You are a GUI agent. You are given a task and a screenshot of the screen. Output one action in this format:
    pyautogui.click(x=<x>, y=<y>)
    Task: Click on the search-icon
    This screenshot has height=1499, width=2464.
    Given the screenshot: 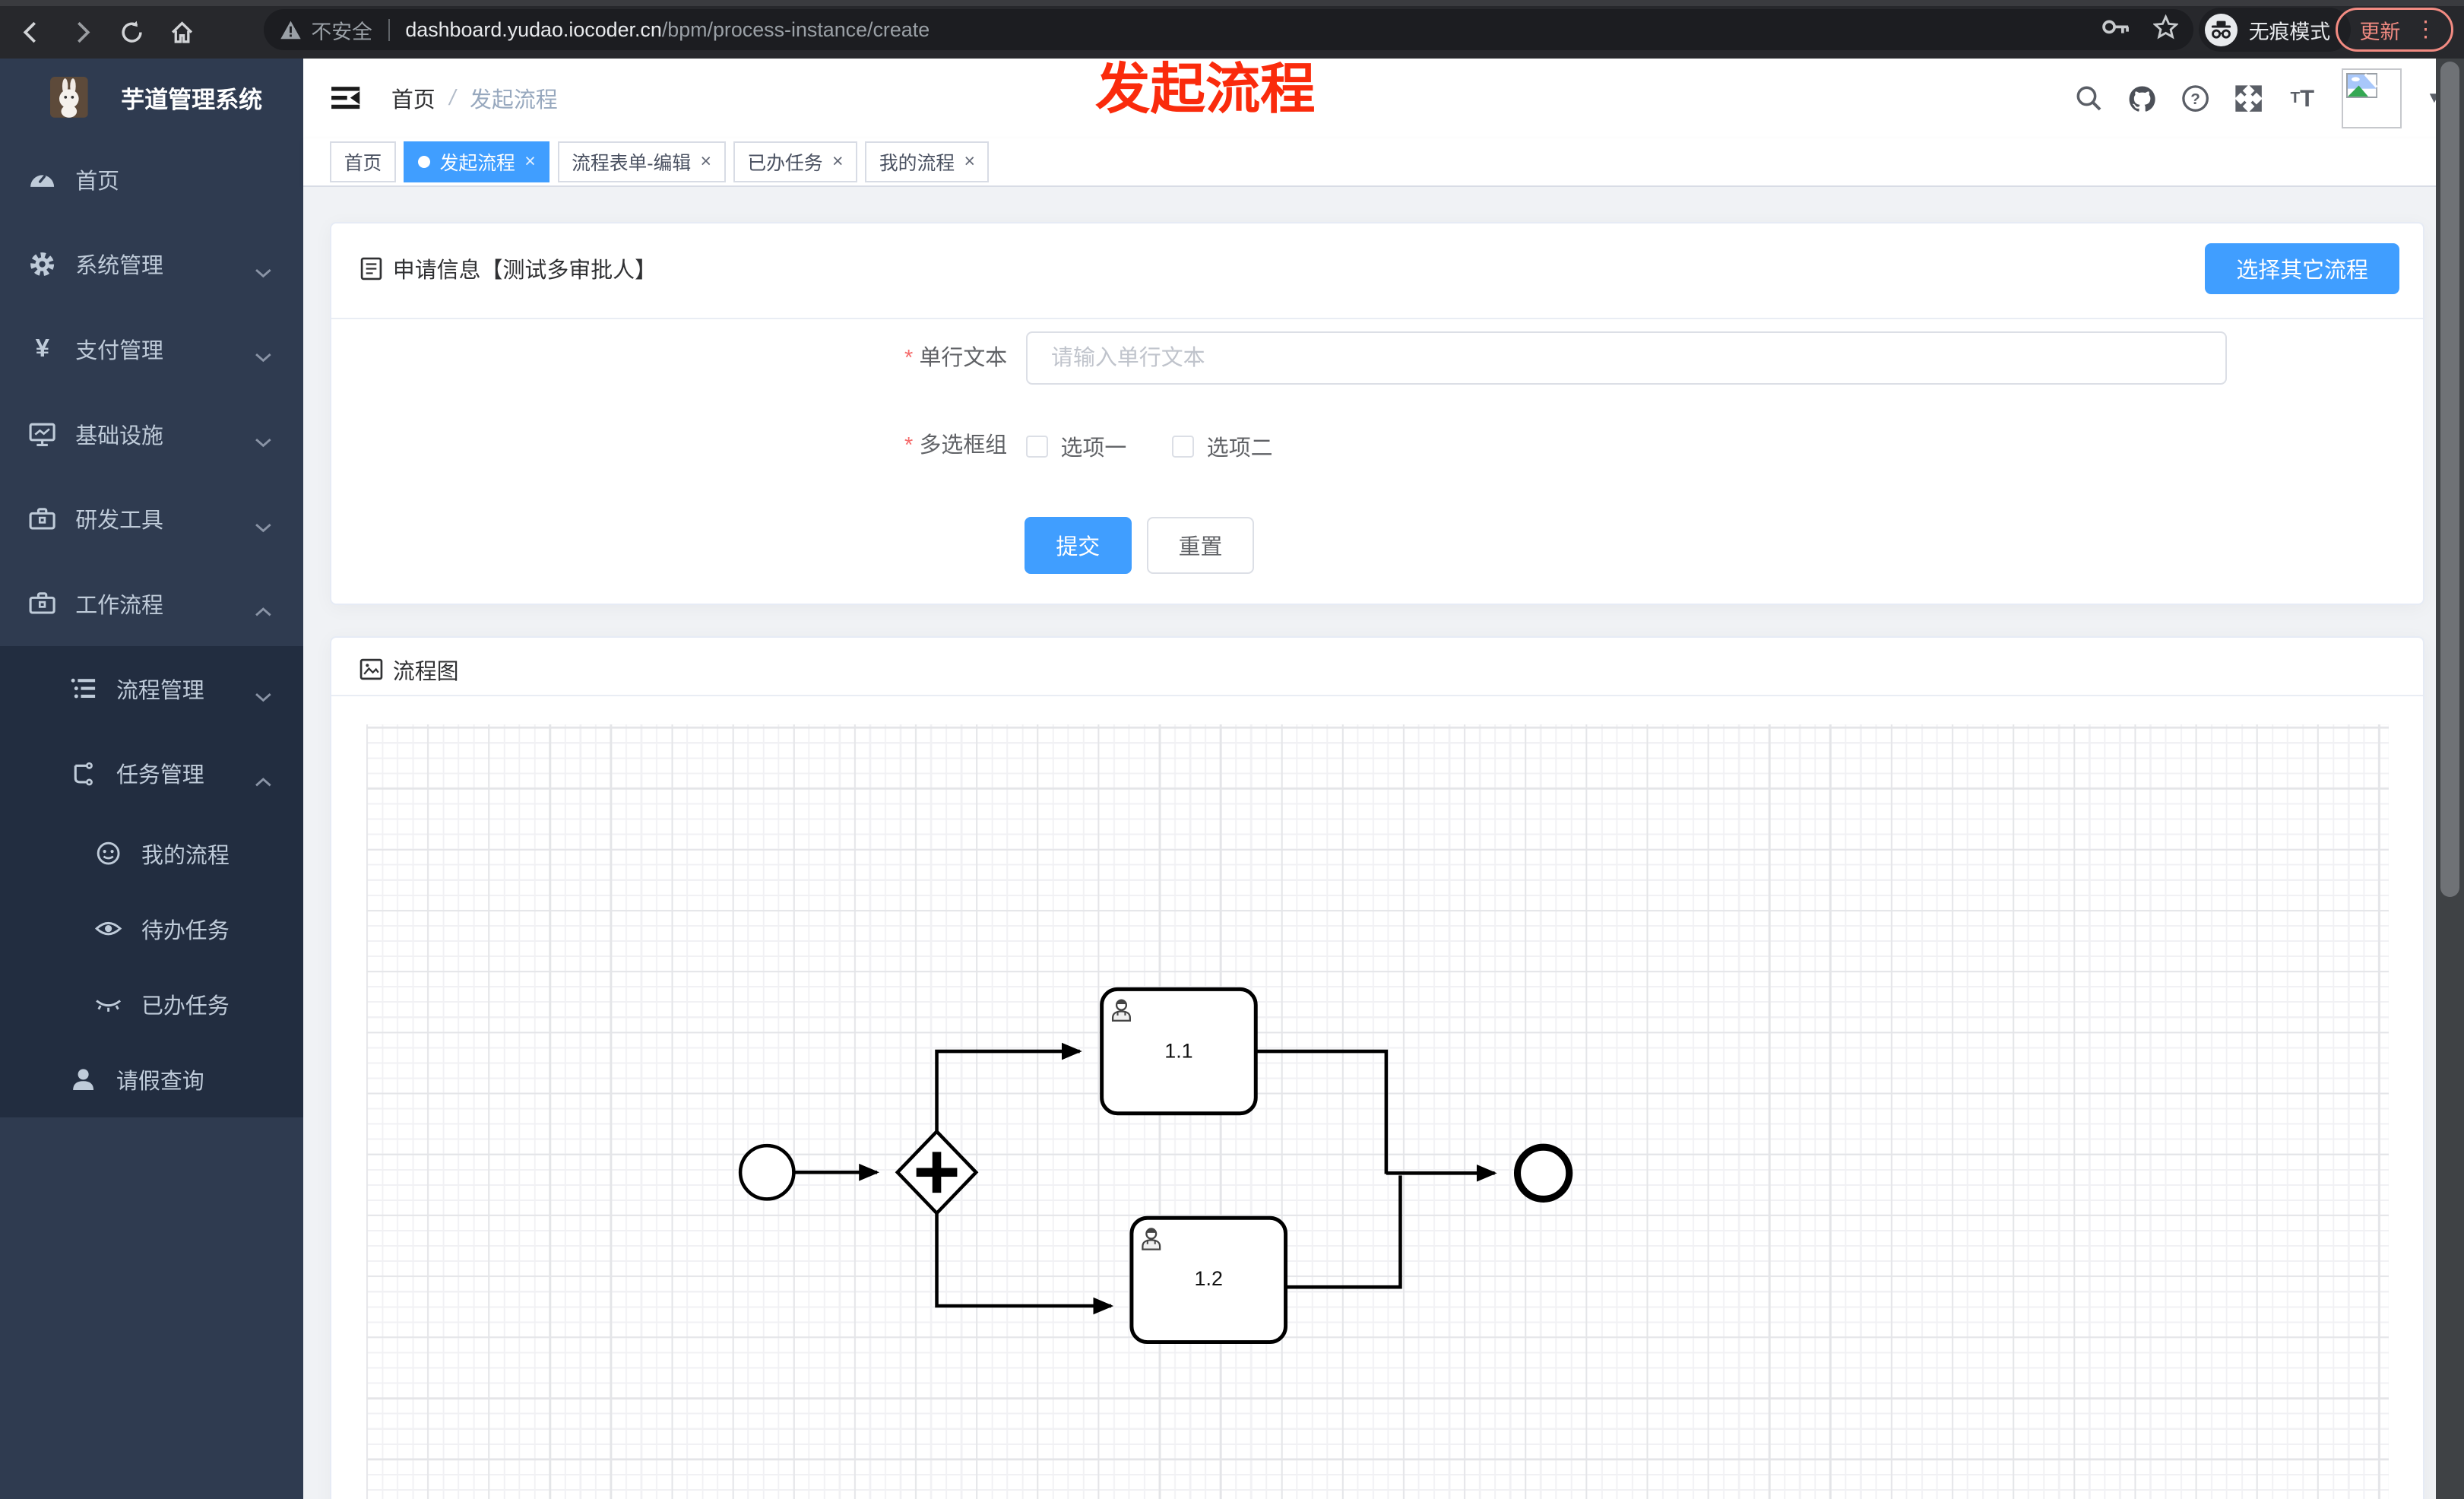 What is the action you would take?
    pyautogui.click(x=2089, y=99)
    